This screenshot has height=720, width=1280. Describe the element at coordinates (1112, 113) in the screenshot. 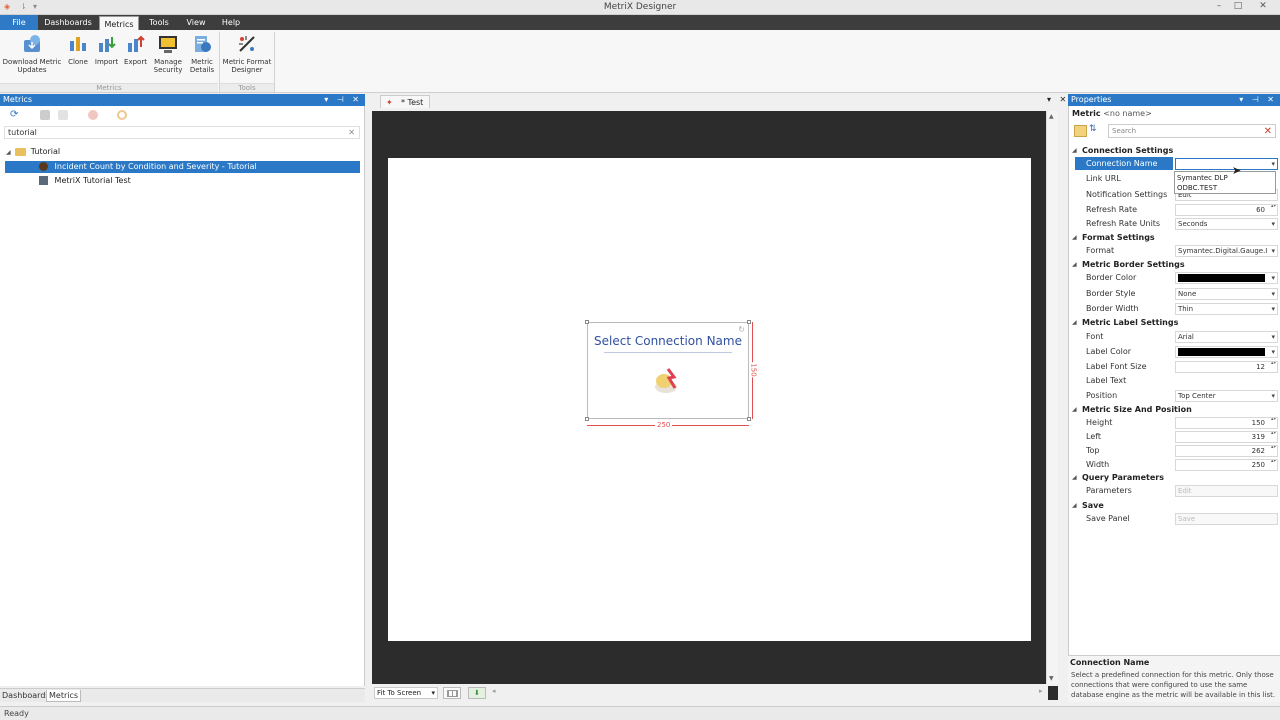

I see `properties-object-header: Metric <no name>` at that location.